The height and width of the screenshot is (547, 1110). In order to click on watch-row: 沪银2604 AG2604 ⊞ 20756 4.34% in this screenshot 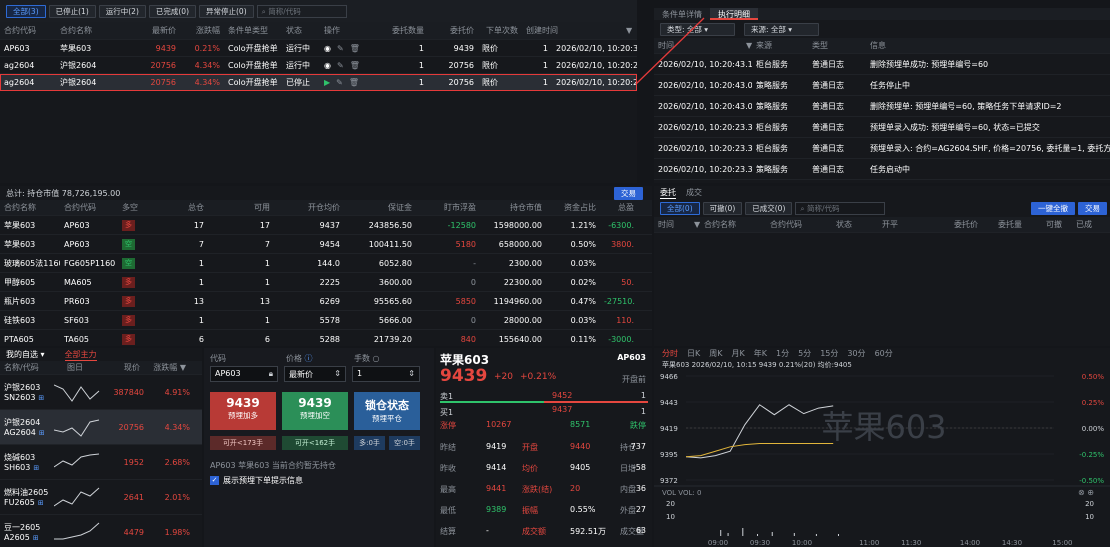, I will do `click(101, 427)`.